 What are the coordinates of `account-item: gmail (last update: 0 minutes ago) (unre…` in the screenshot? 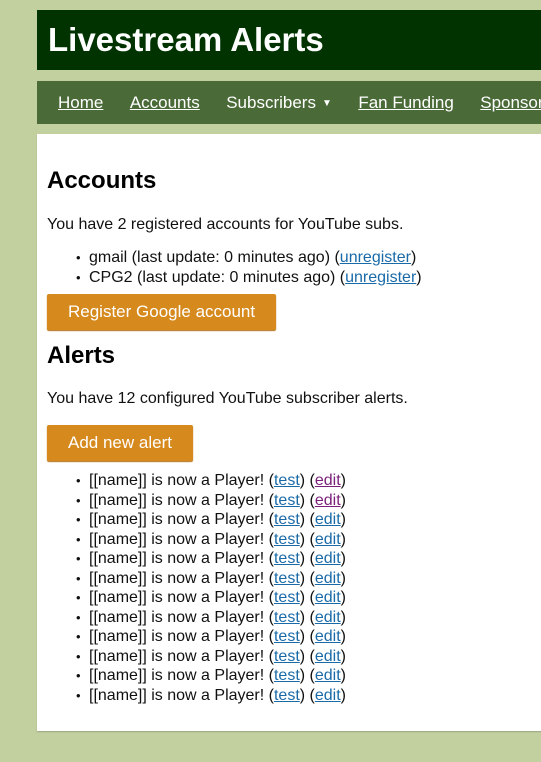 It's located at (308, 258).